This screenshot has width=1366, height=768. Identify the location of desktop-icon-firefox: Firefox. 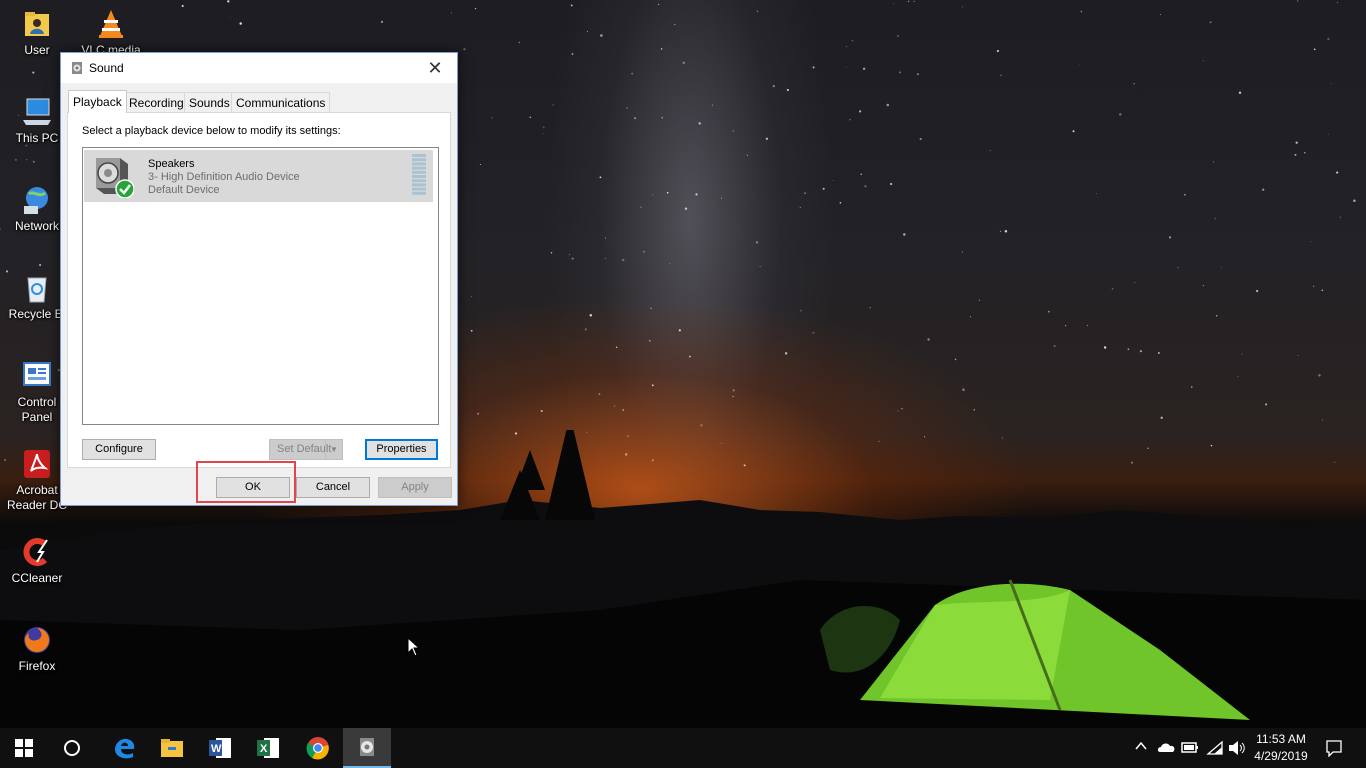
(37, 649).